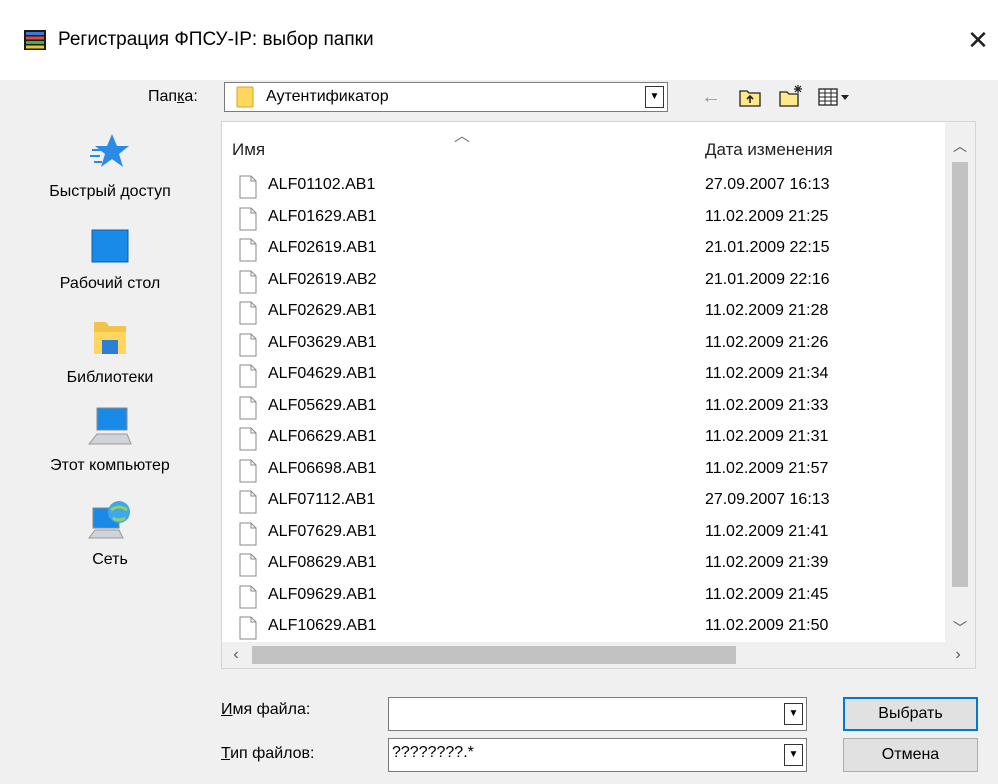 This screenshot has width=998, height=784. I want to click on file-row: ALF06629.AB111.02.2009 21:31Фа, so click(598, 439).